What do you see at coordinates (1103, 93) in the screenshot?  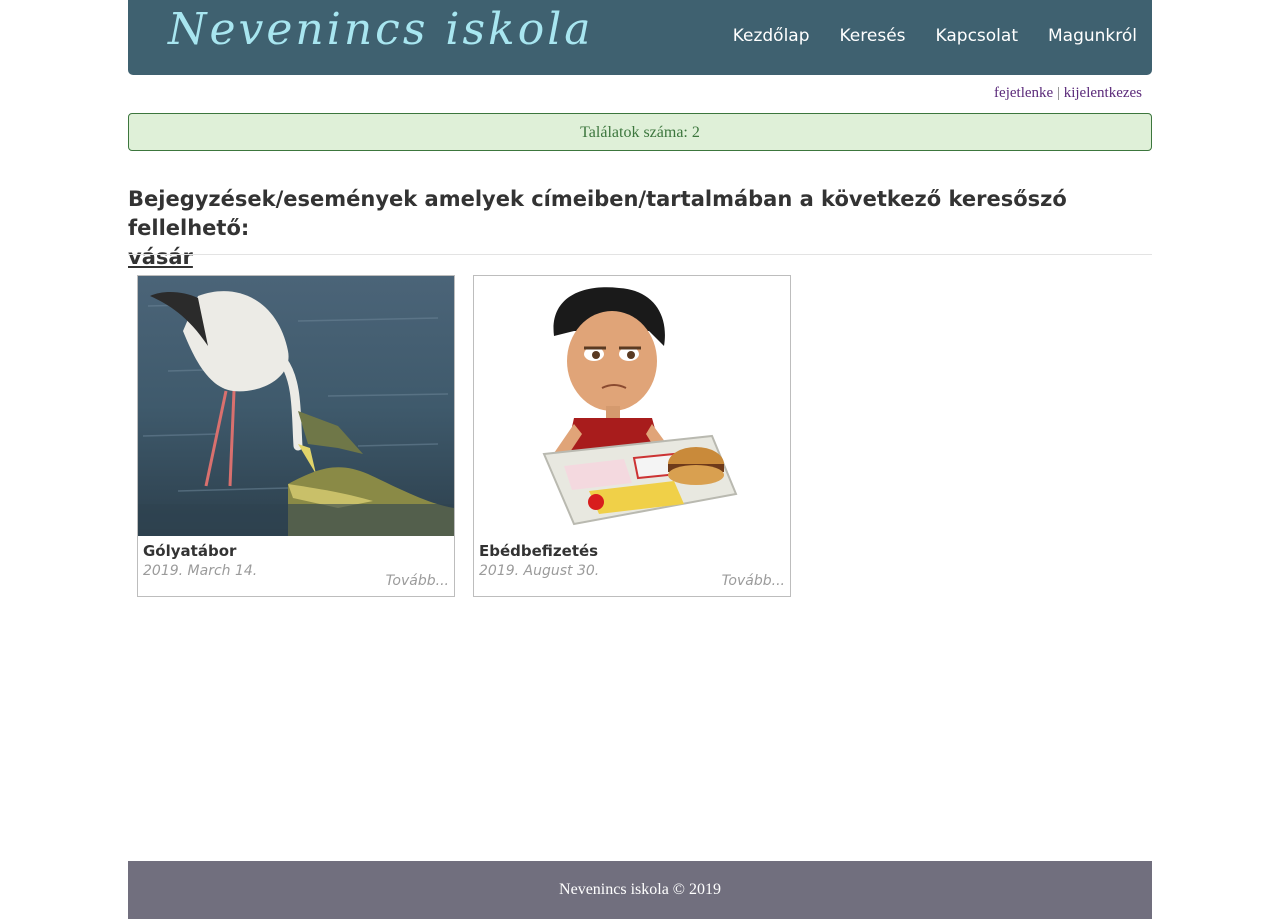 I see `logout-link: kijelentkezes` at bounding box center [1103, 93].